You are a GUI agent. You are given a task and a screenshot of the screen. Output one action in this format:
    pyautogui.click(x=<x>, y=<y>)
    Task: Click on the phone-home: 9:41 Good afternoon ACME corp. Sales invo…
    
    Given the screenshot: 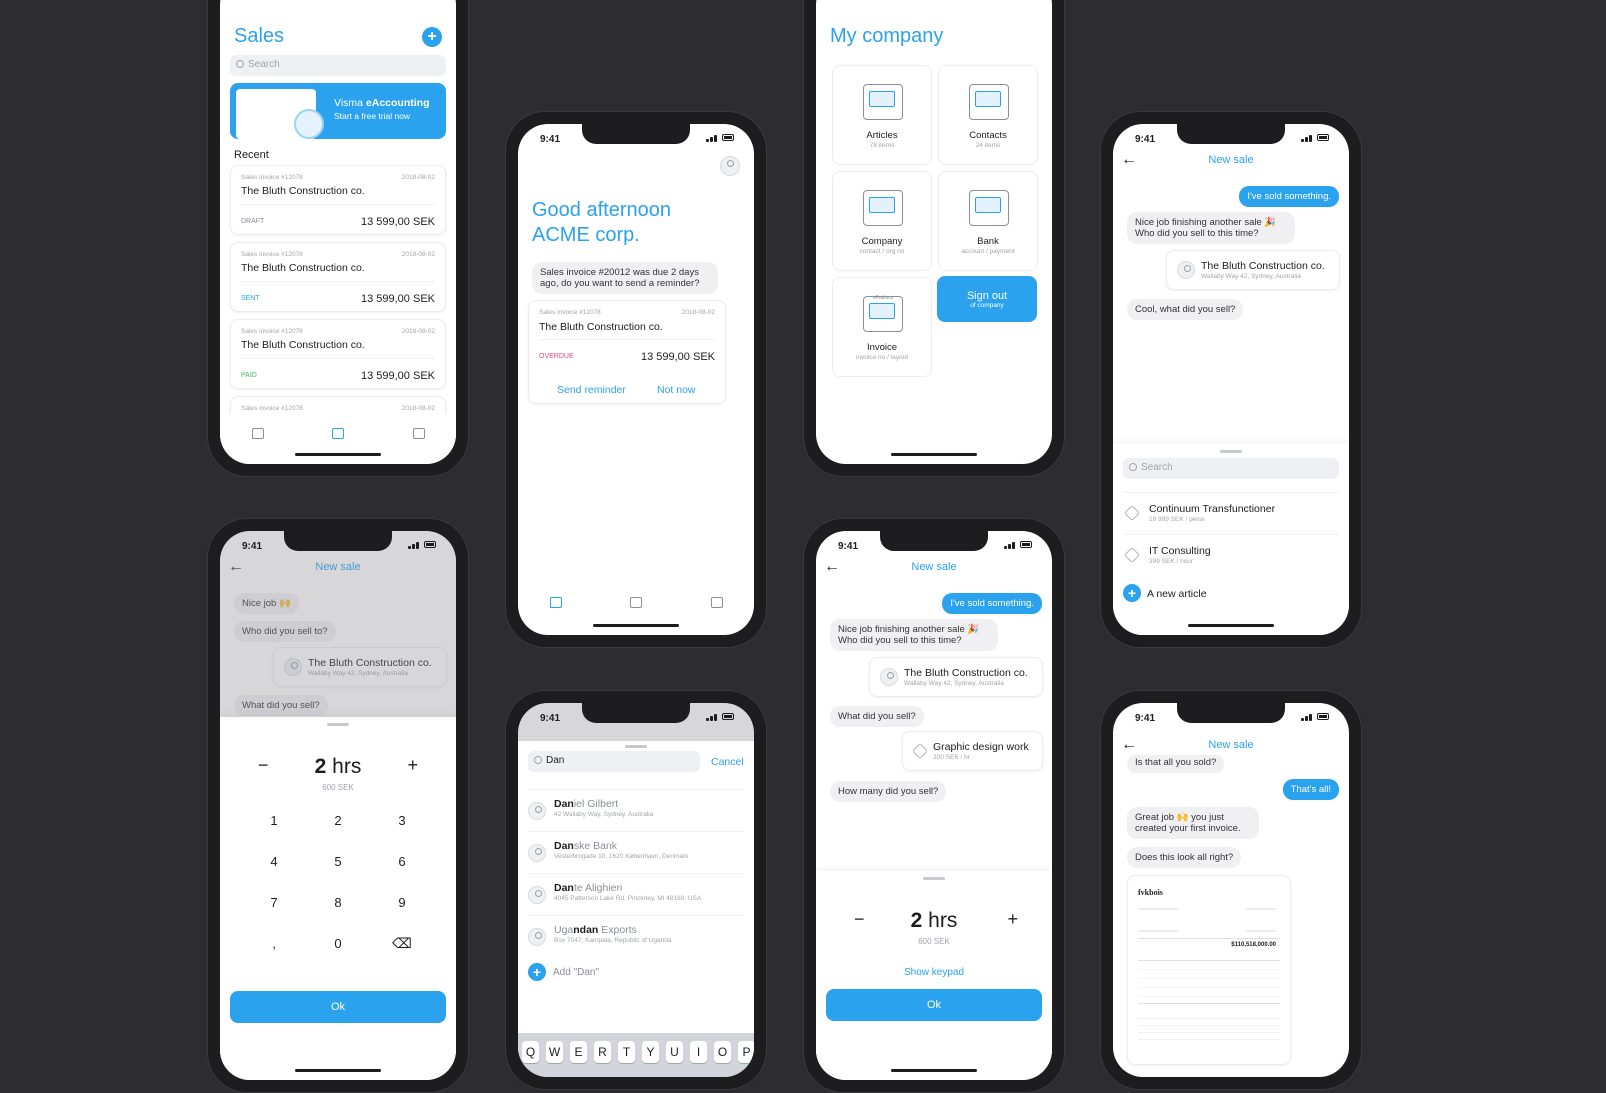 What is the action you would take?
    pyautogui.click(x=636, y=379)
    